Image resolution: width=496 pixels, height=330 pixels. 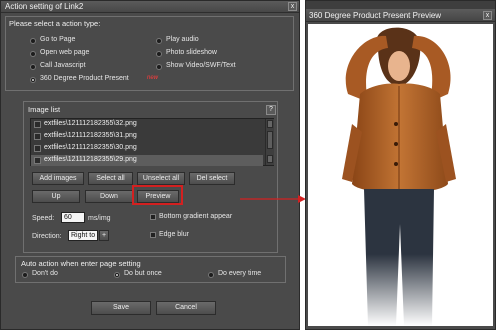 I want to click on radio-label: Do every time, so click(x=240, y=273).